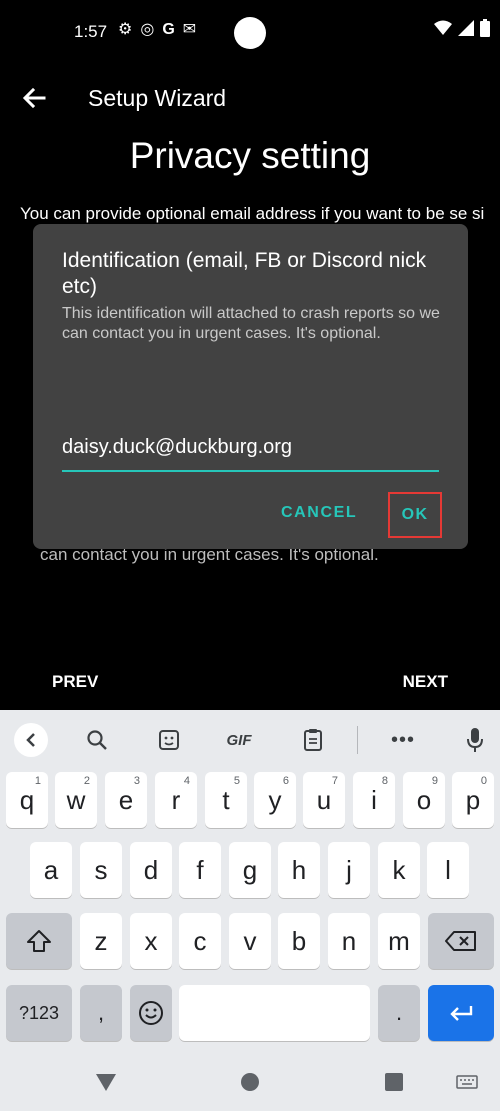  Describe the element at coordinates (374, 800) in the screenshot. I see `key-i: i8` at that location.